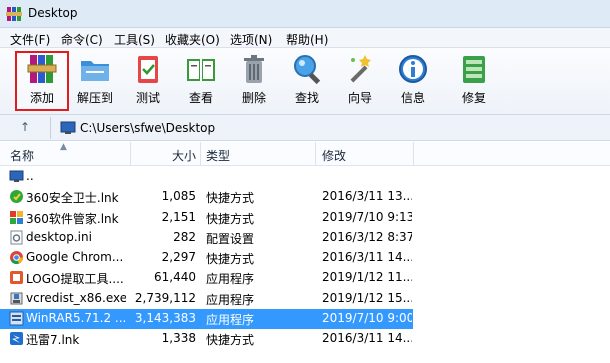 The width and height of the screenshot is (610, 363). What do you see at coordinates (218, 155) in the screenshot?
I see `column-type: 类型` at bounding box center [218, 155].